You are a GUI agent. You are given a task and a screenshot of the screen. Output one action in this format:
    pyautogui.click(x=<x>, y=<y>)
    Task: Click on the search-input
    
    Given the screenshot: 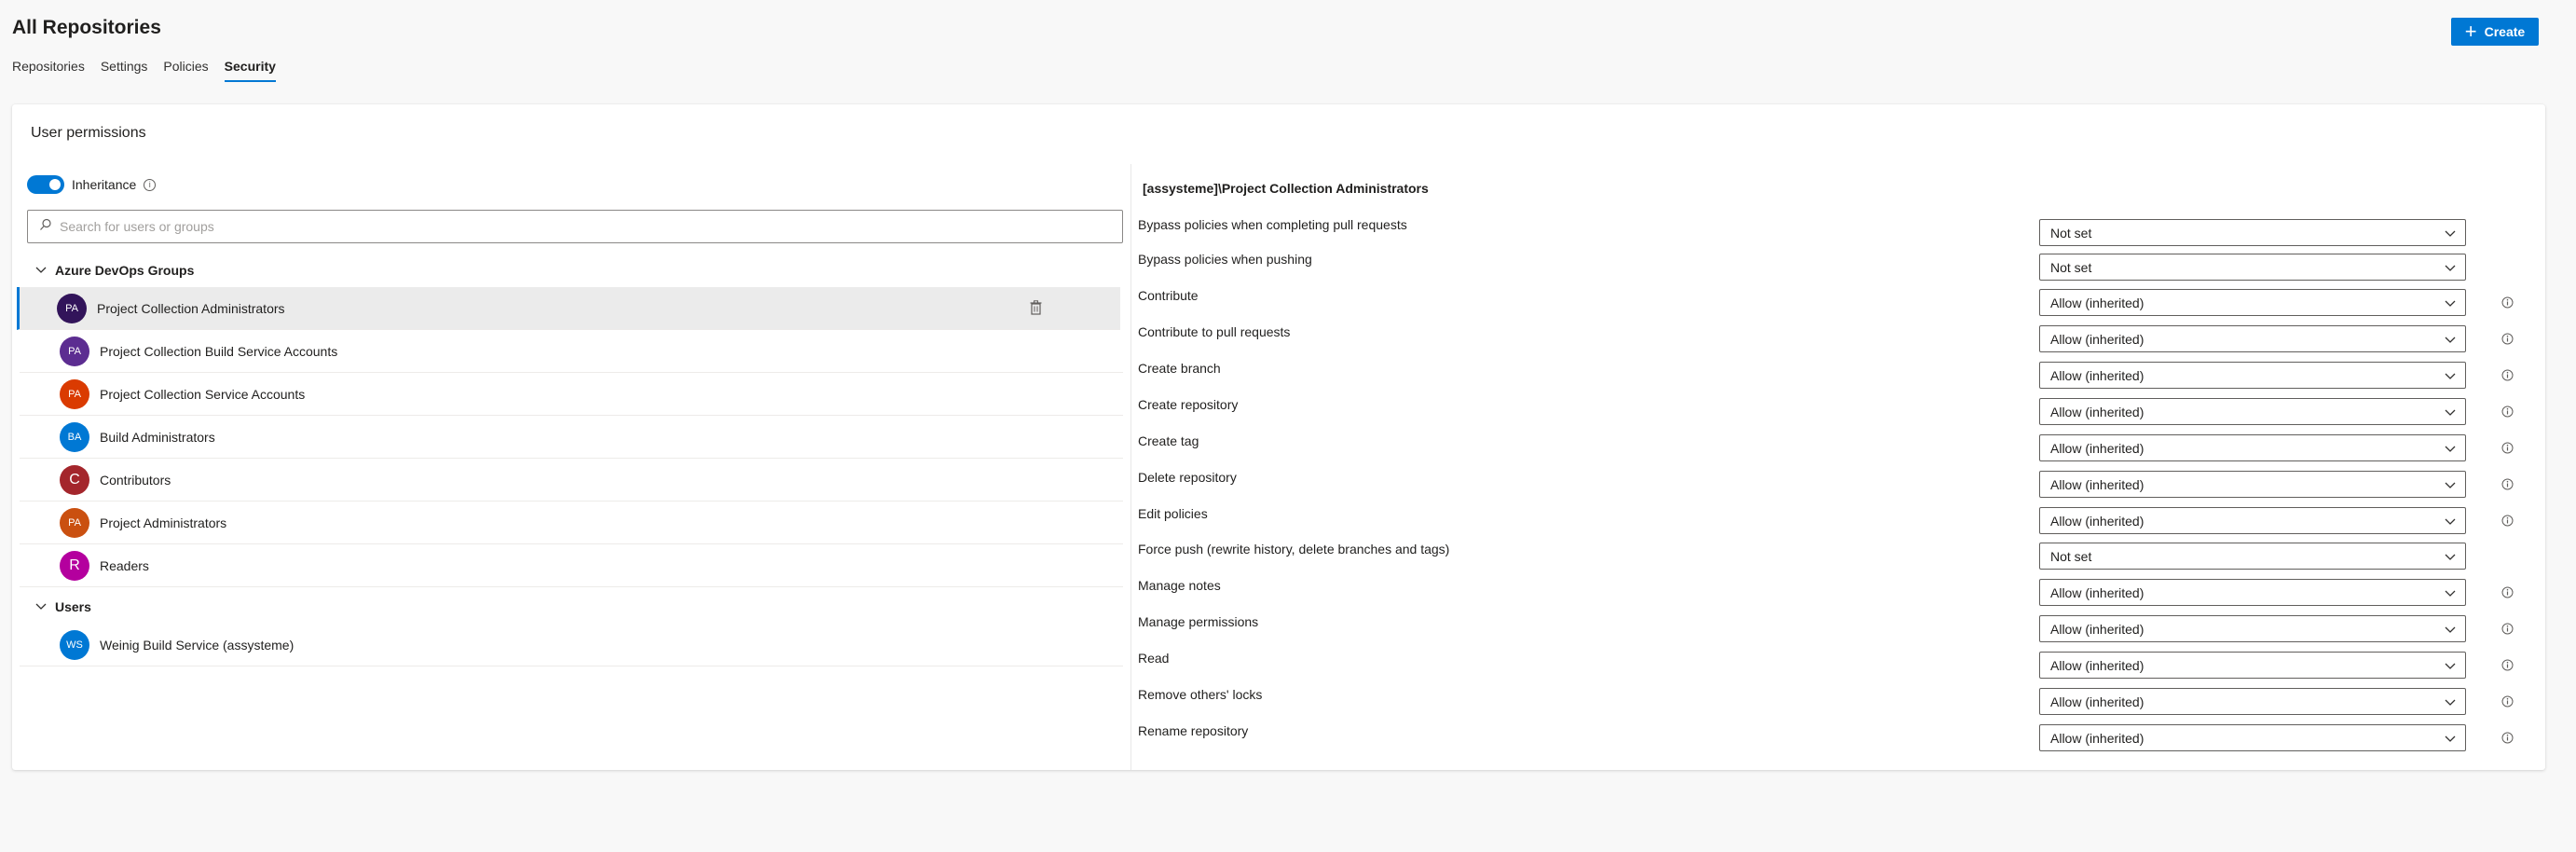 What is the action you would take?
    pyautogui.click(x=572, y=226)
    